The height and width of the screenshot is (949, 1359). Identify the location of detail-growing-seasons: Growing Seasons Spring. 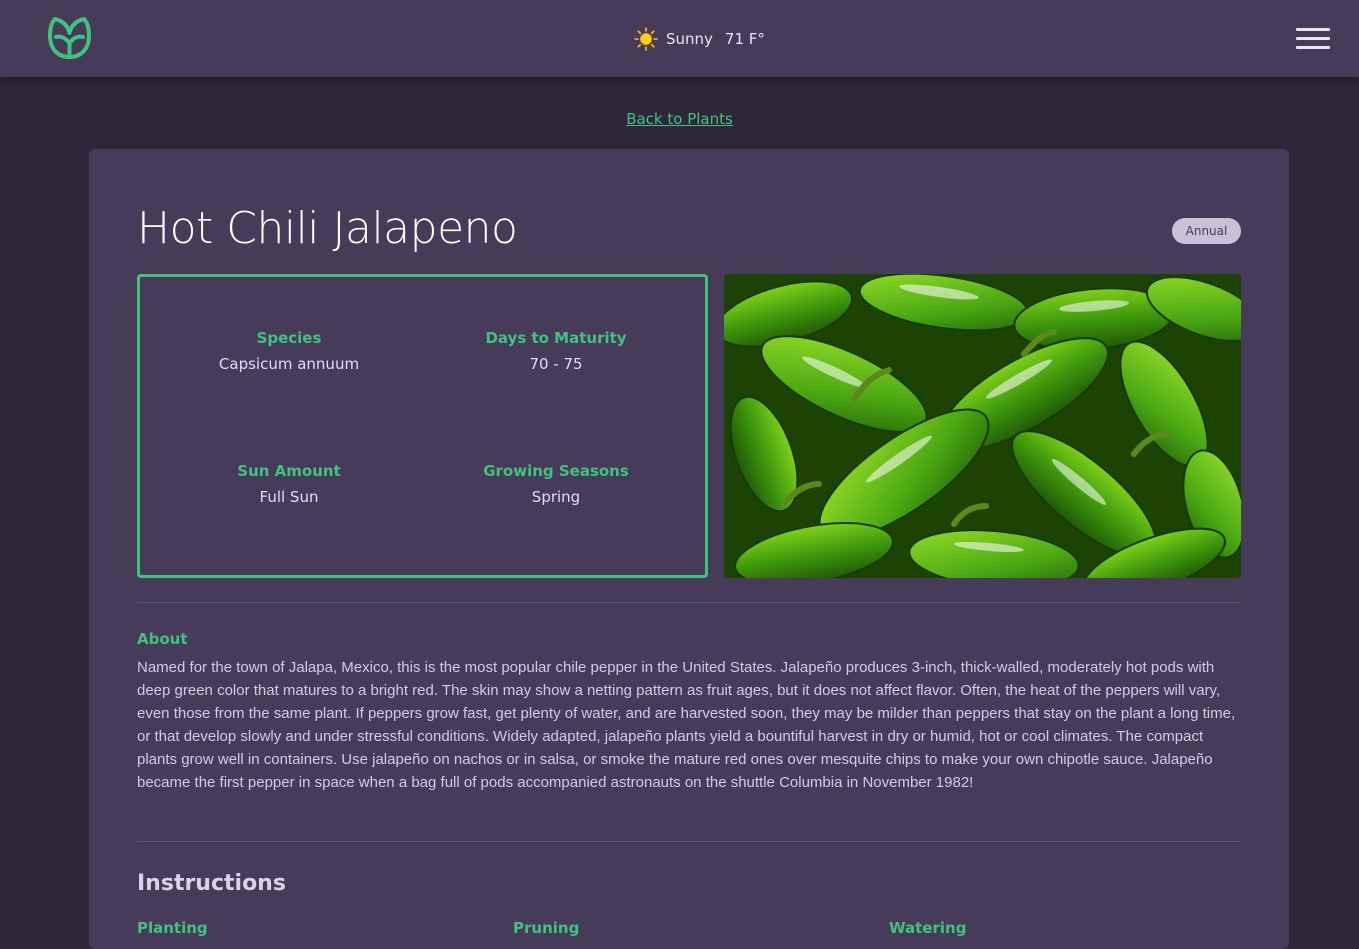
(556, 484).